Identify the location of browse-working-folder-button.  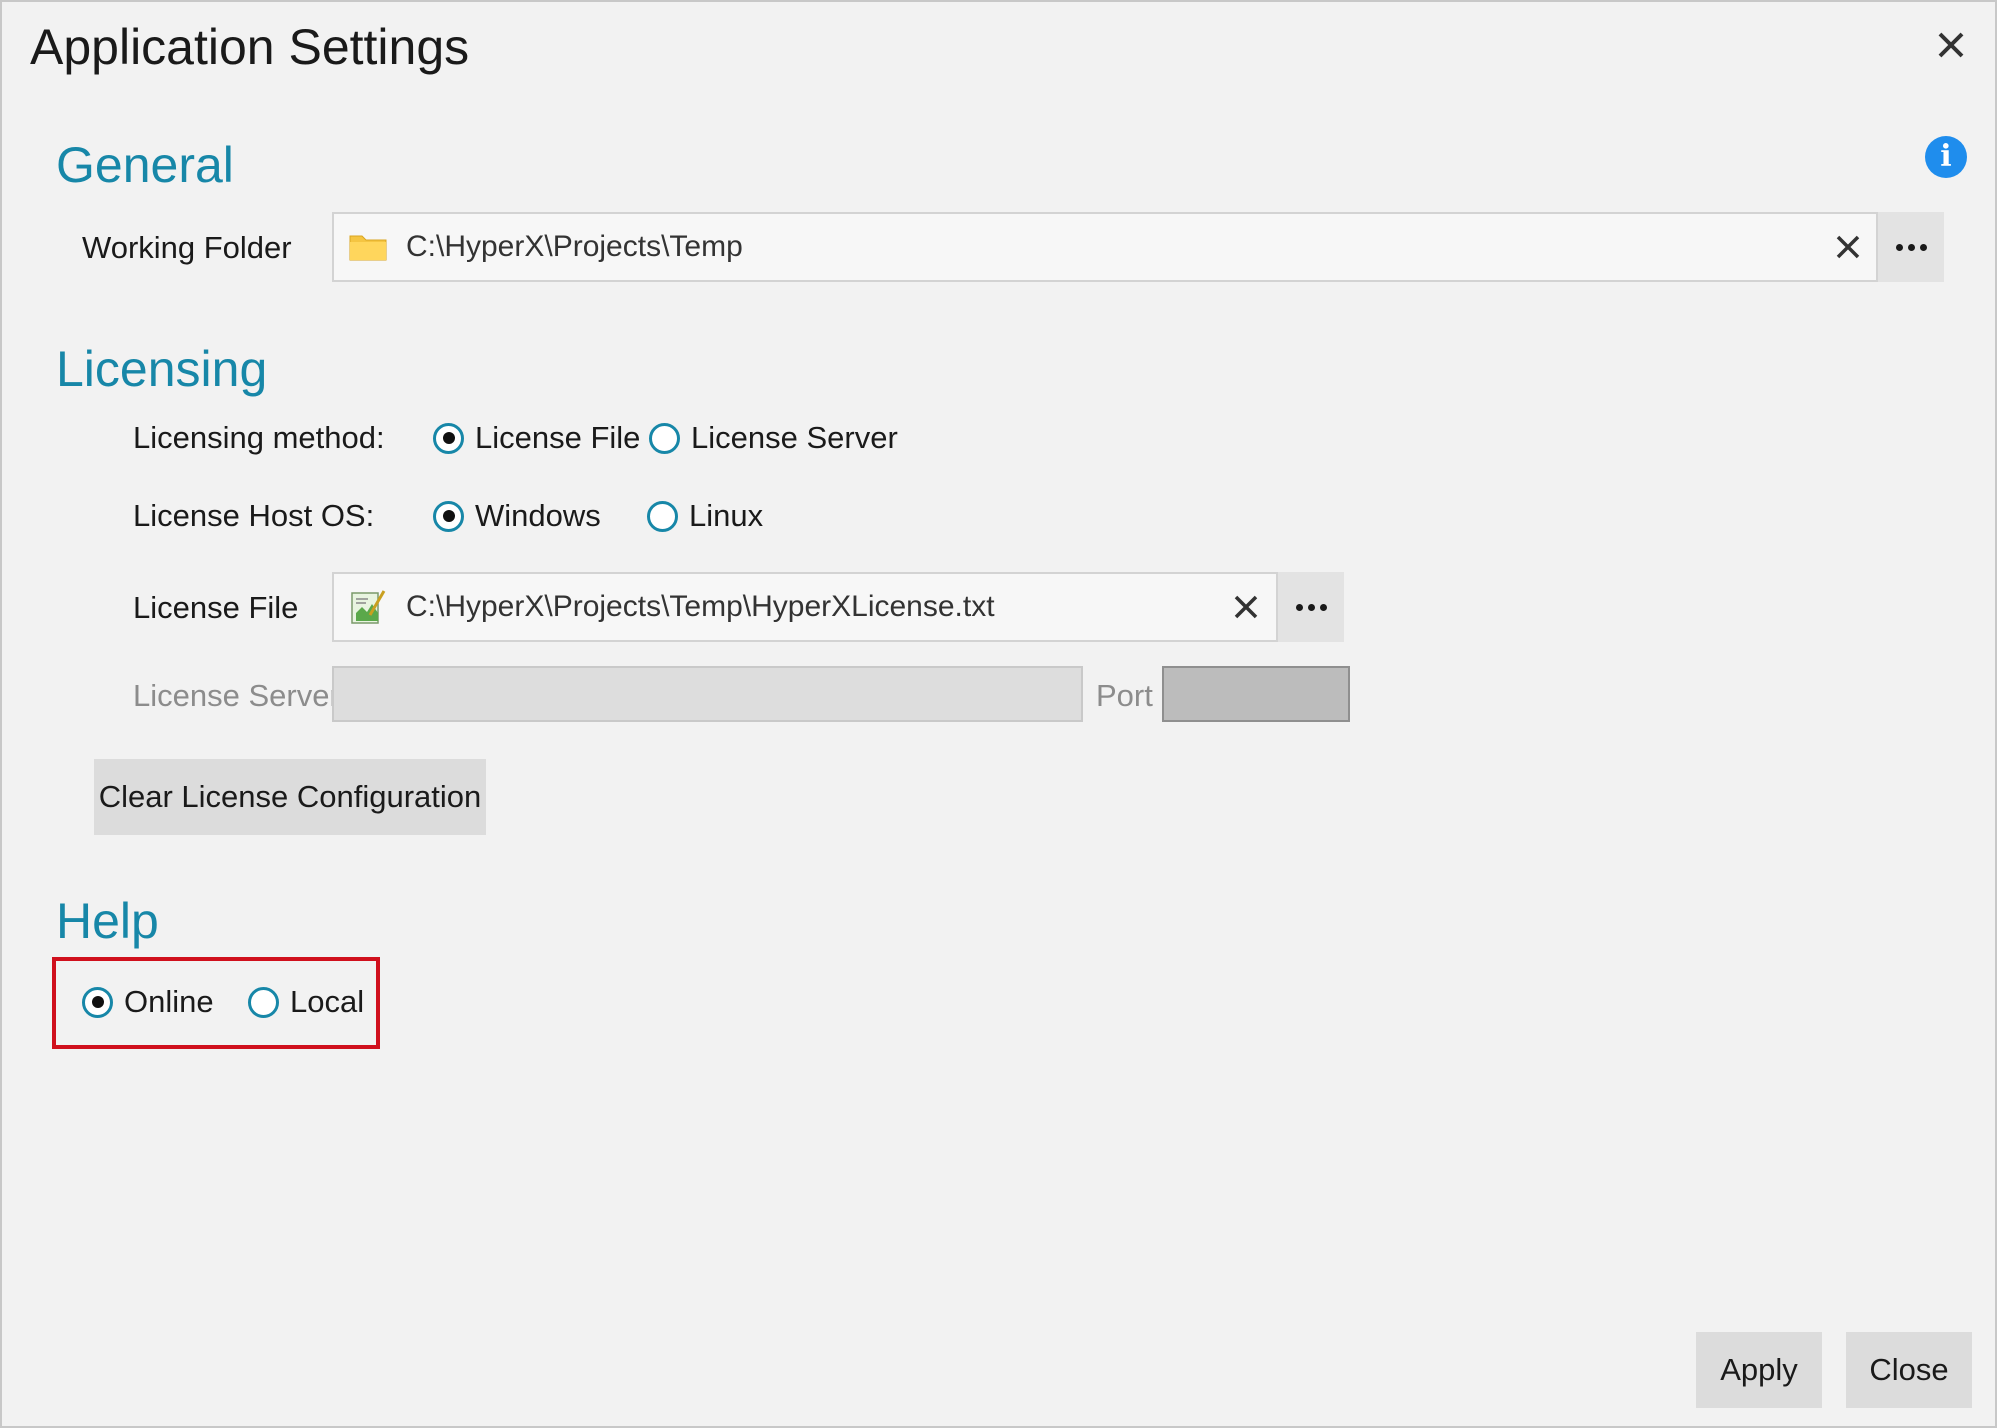
(1910, 247).